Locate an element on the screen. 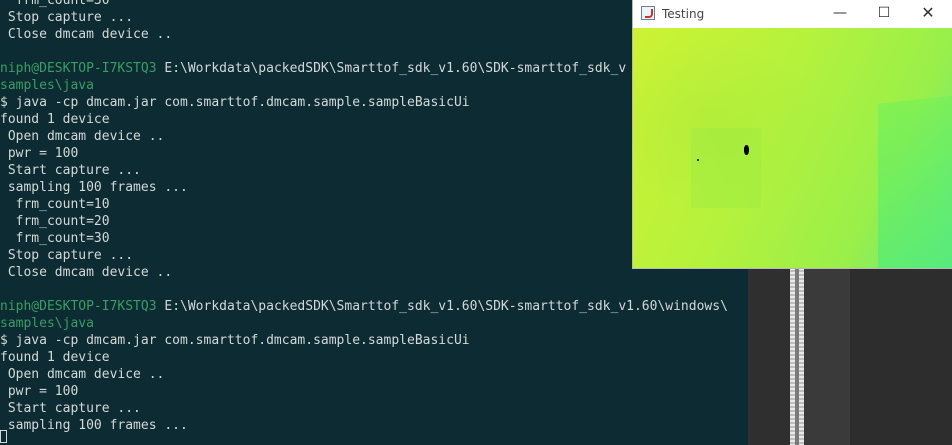 The image size is (952, 445). terminal-line: frm_count=10 is located at coordinates (55, 204).